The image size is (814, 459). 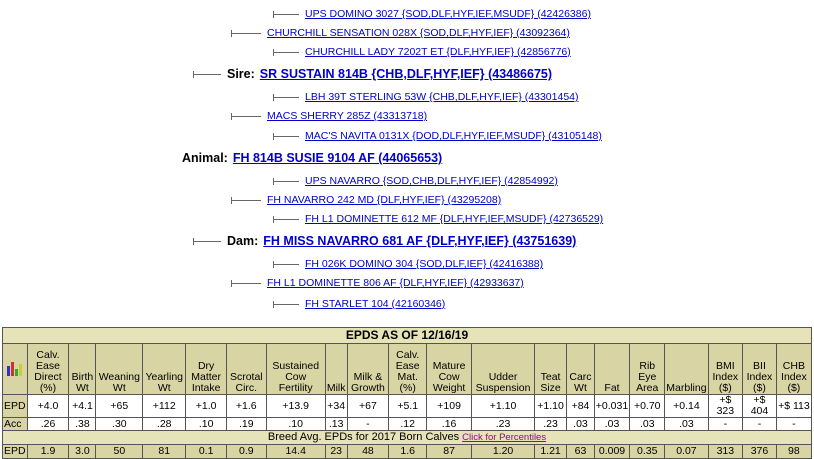 I want to click on epd-header-cell: Dry Matter Intake, so click(x=206, y=369).